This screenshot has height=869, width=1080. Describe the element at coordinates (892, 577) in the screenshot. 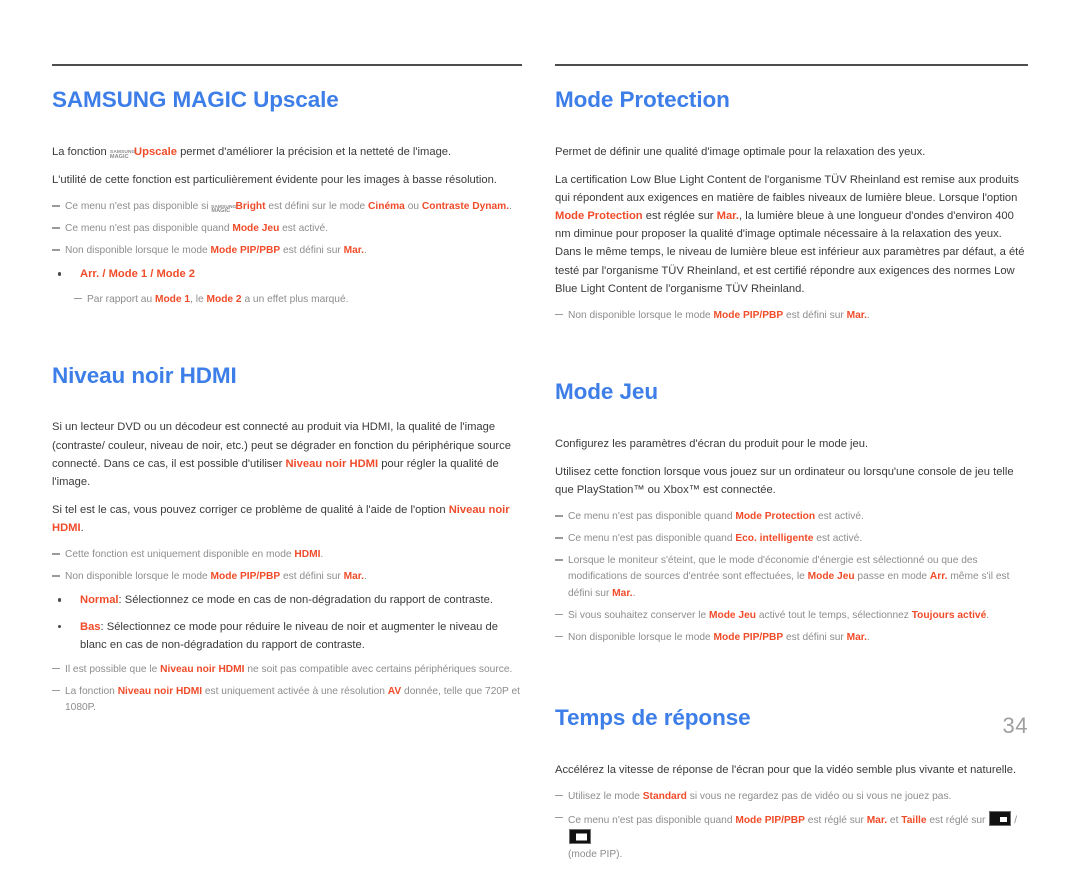

I see `text-run: passe en mode` at that location.